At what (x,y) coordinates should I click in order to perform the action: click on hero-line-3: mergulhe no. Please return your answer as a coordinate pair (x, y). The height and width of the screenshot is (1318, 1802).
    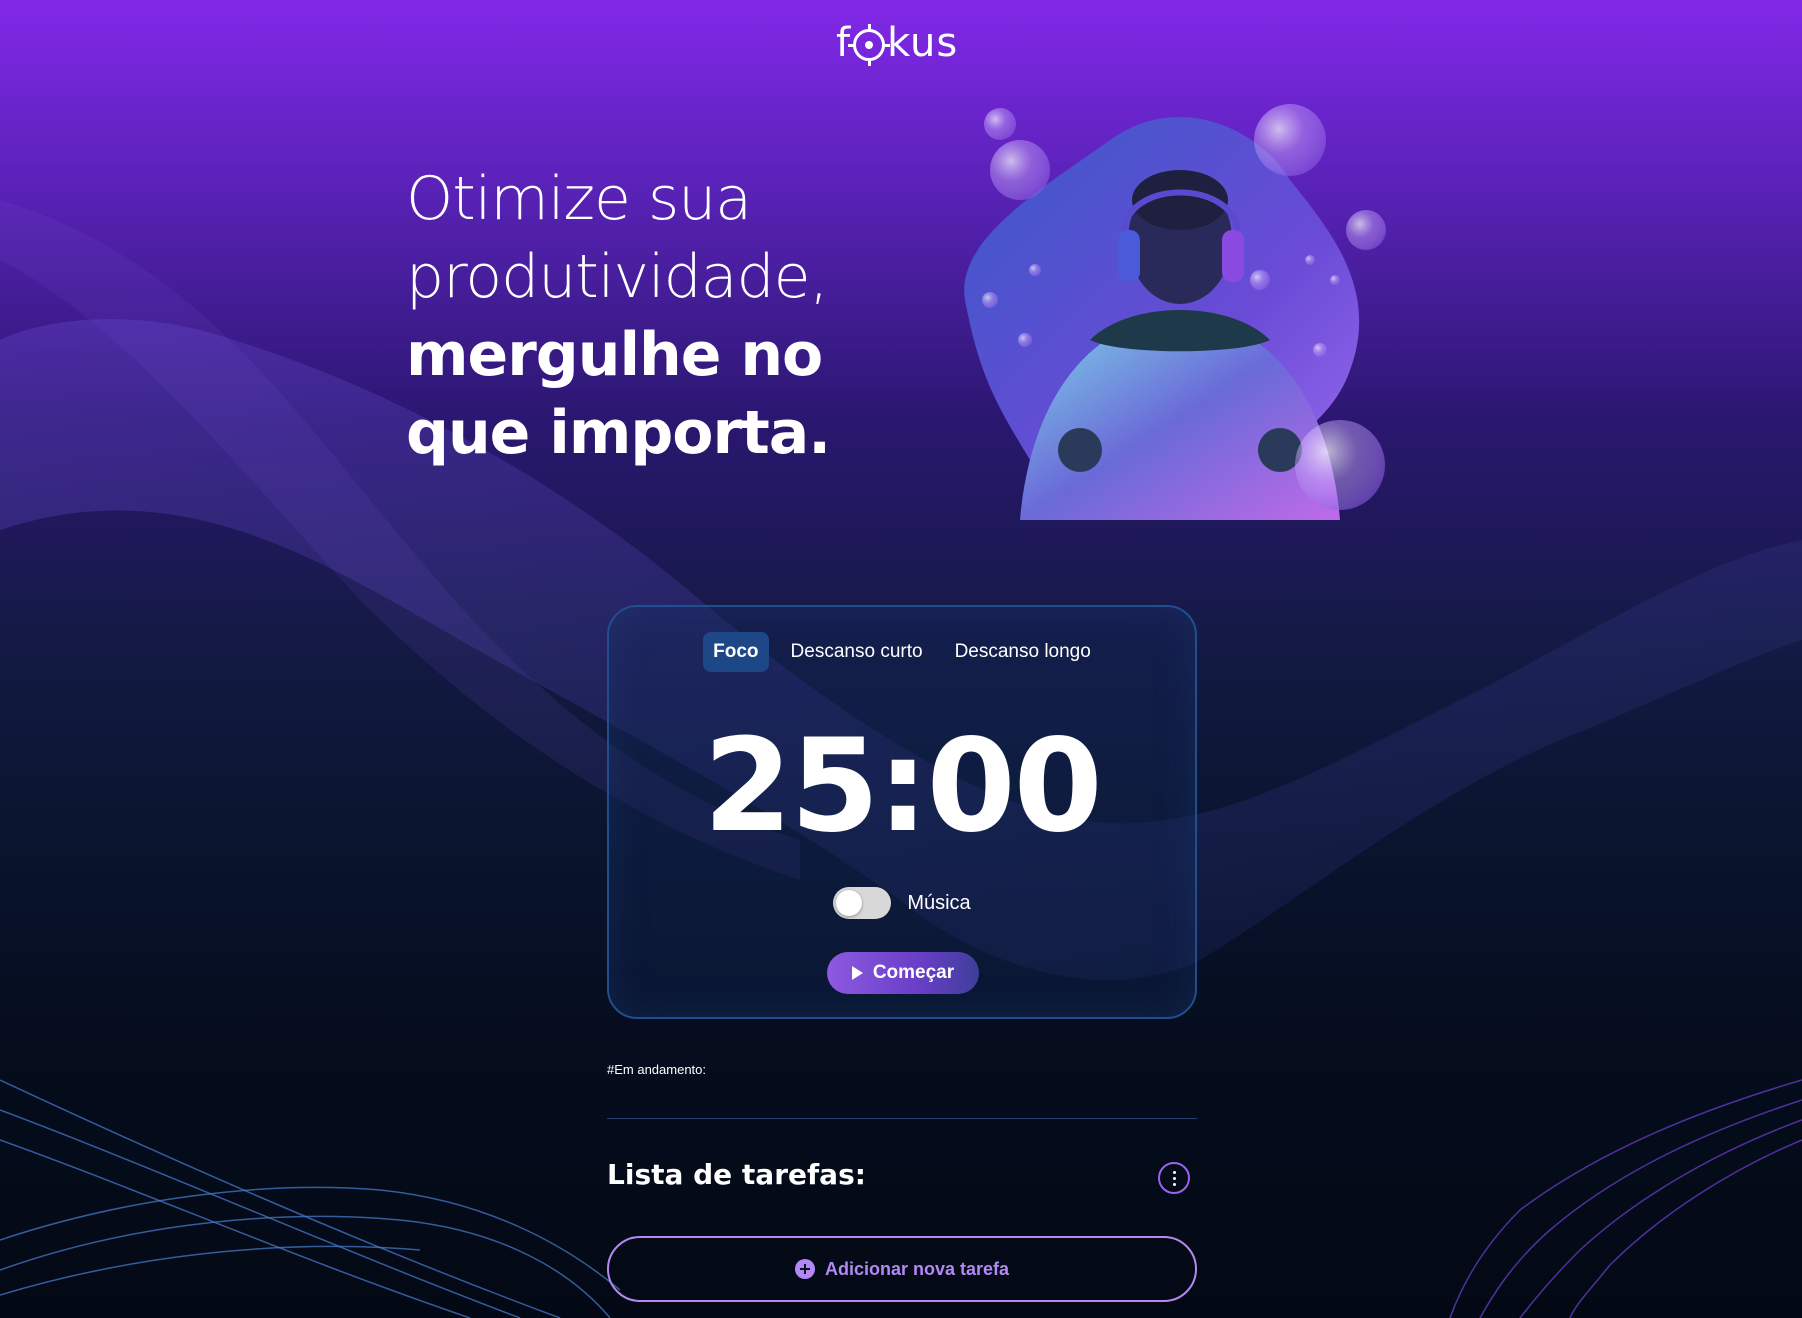
    Looking at the image, I should click on (614, 355).